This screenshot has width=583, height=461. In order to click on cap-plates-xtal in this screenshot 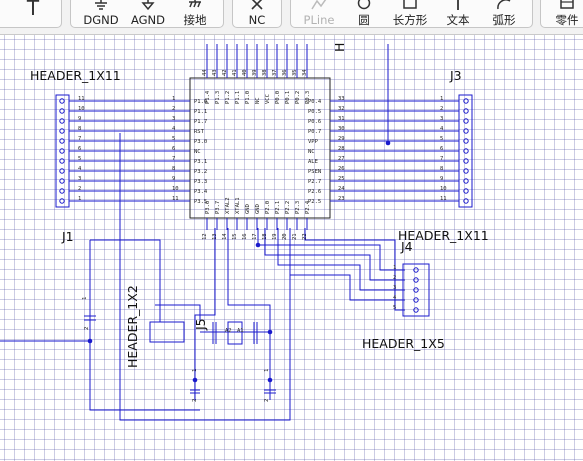, I will do `click(235, 333)`.